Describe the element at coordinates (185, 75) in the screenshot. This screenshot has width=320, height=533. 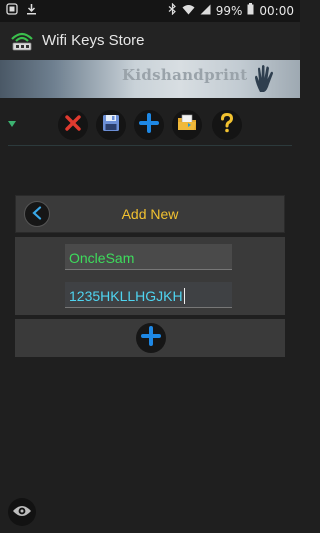
I see `banner-brand: Kidshandprint` at that location.